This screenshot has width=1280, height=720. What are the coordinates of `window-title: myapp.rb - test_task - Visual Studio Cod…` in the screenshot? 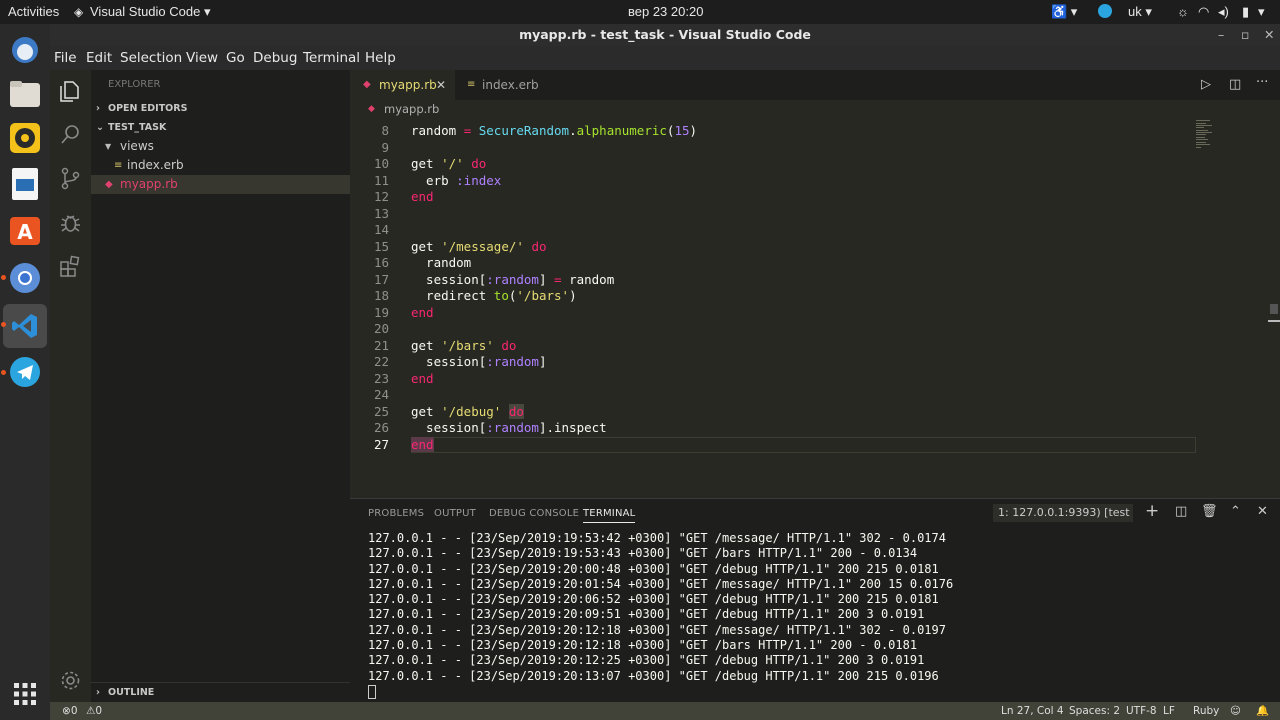 It's located at (665, 34).